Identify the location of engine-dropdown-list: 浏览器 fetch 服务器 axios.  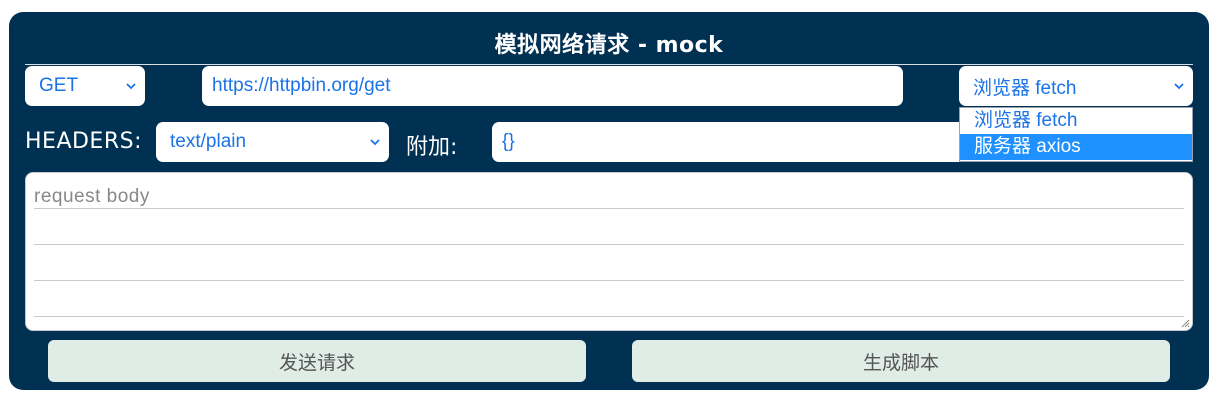
(1076, 134).